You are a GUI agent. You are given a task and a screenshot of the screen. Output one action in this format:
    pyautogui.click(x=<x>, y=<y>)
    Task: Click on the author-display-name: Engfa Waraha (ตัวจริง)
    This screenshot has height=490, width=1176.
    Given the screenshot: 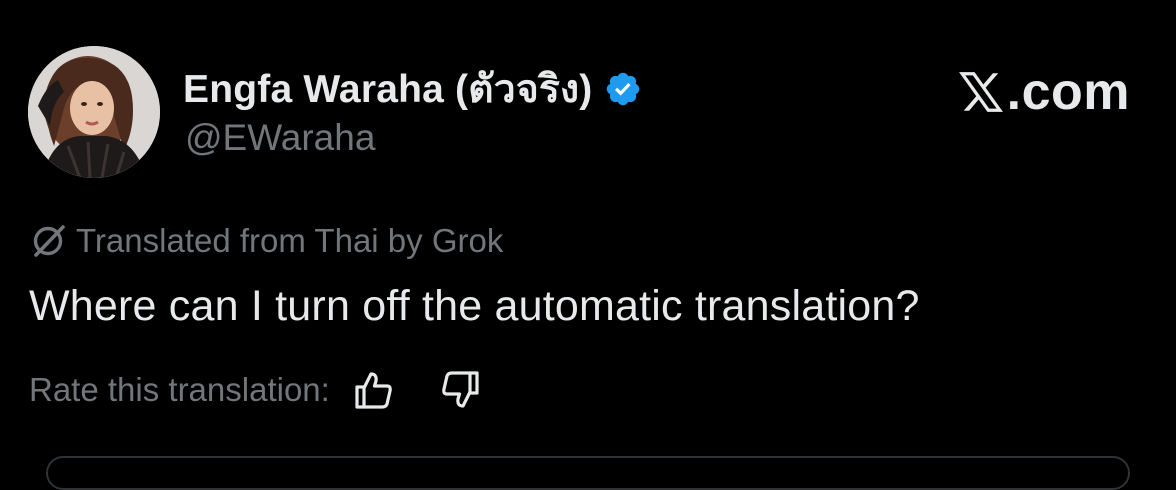 What is the action you would take?
    pyautogui.click(x=387, y=89)
    